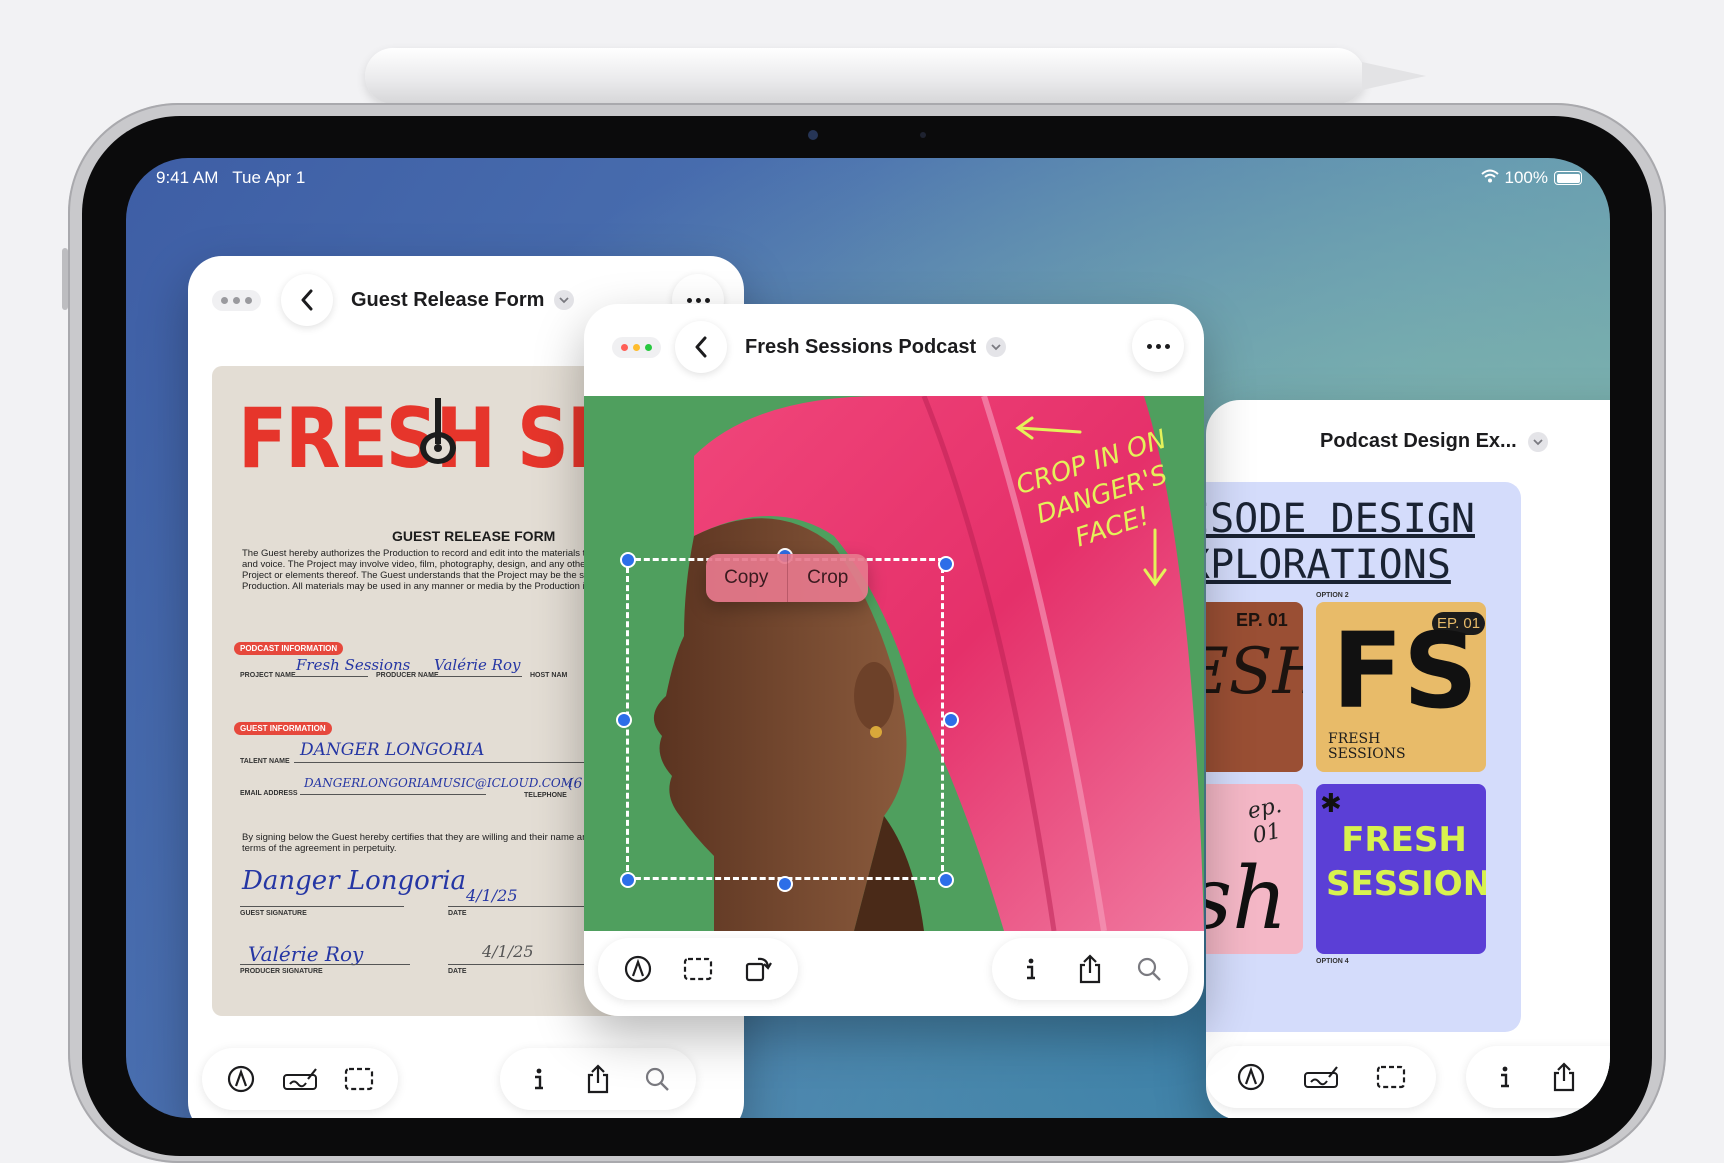 This screenshot has width=1724, height=1163. What do you see at coordinates (322, 906) in the screenshot?
I see `guest-signature-line` at bounding box center [322, 906].